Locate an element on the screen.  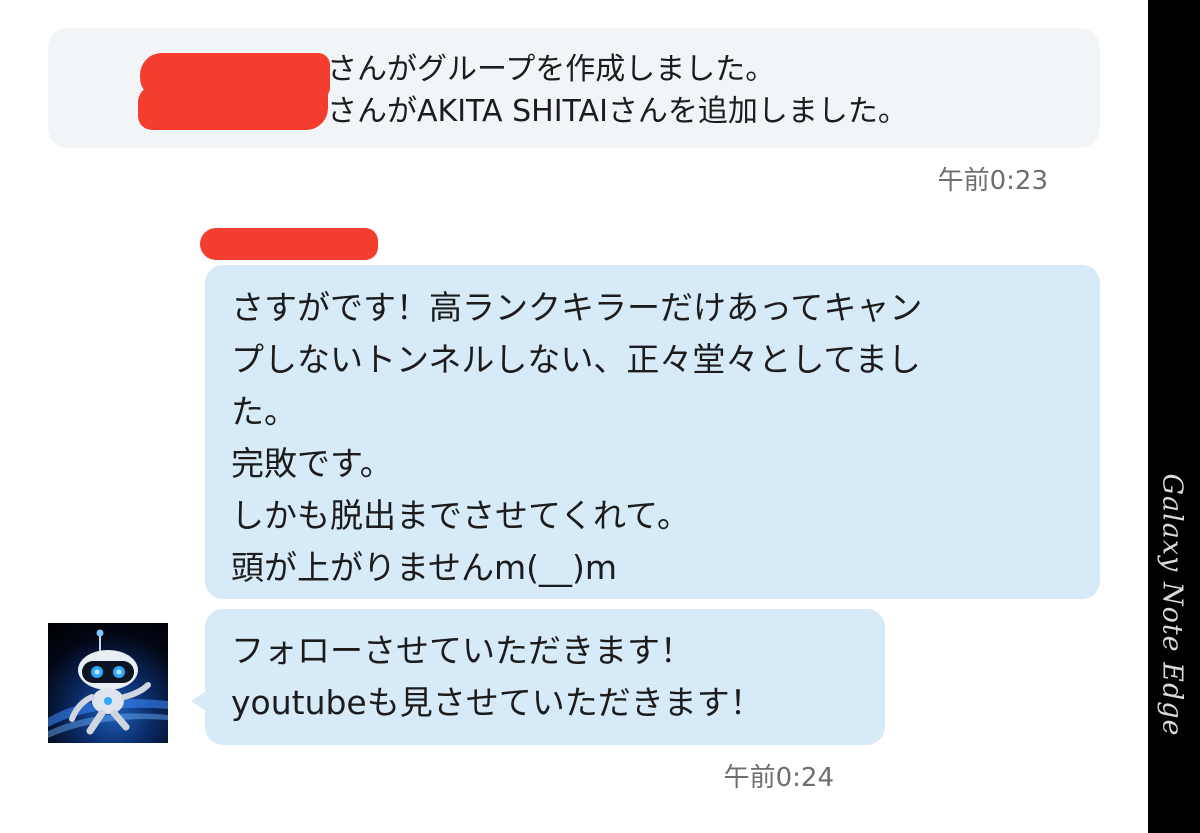
robot-avatar-icon is located at coordinates (108, 683).